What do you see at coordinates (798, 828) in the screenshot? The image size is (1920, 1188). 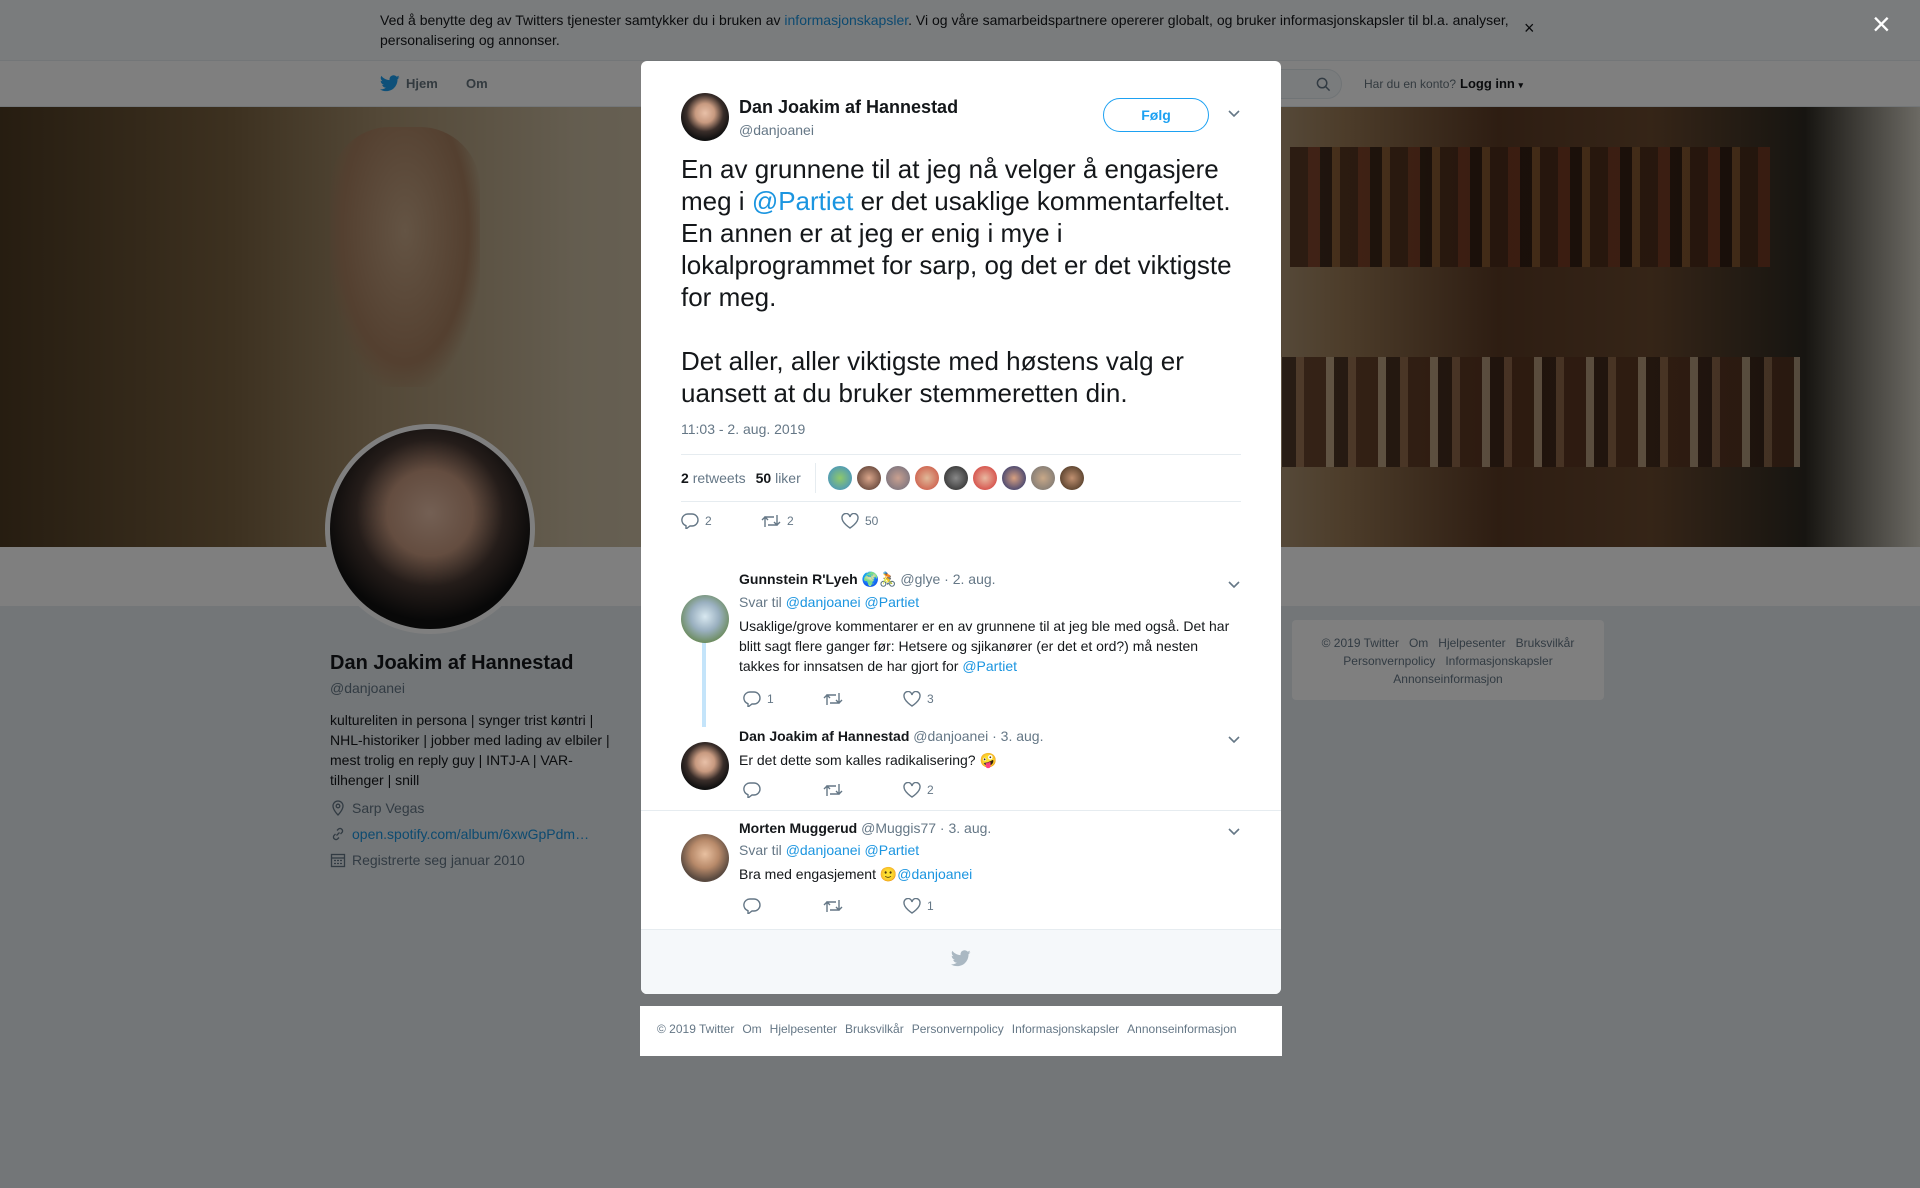 I see `reply-author-name: Morten Muggerud` at bounding box center [798, 828].